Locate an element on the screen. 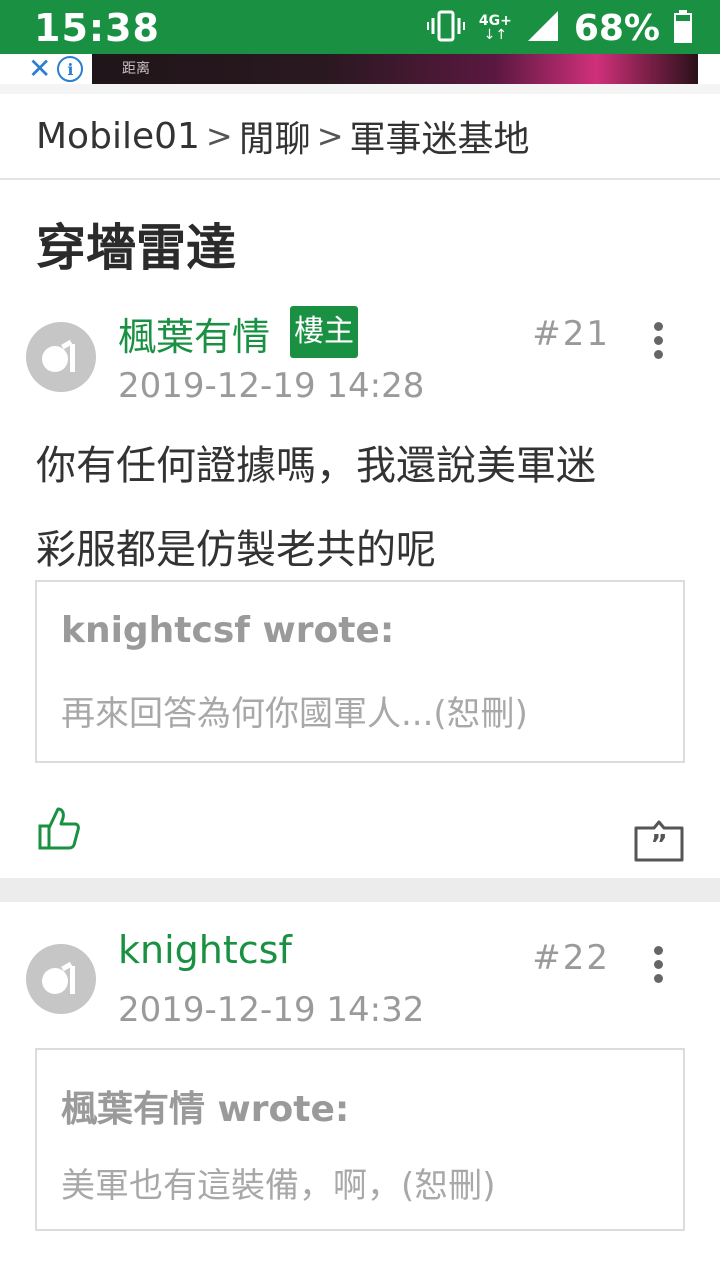 The width and height of the screenshot is (720, 1280). vibrate-icon is located at coordinates (445, 28).